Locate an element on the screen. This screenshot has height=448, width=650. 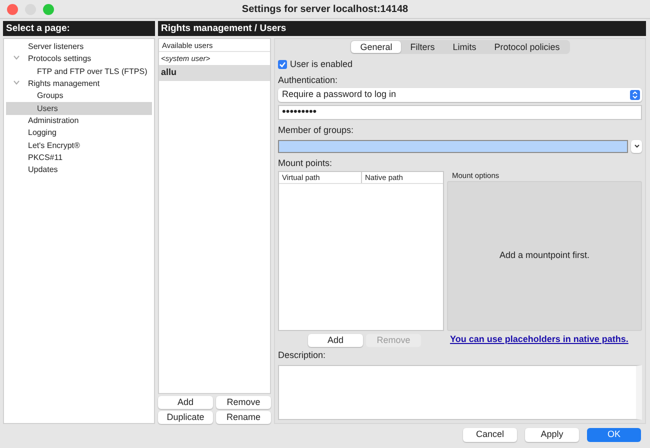
stepper-icon is located at coordinates (635, 95).